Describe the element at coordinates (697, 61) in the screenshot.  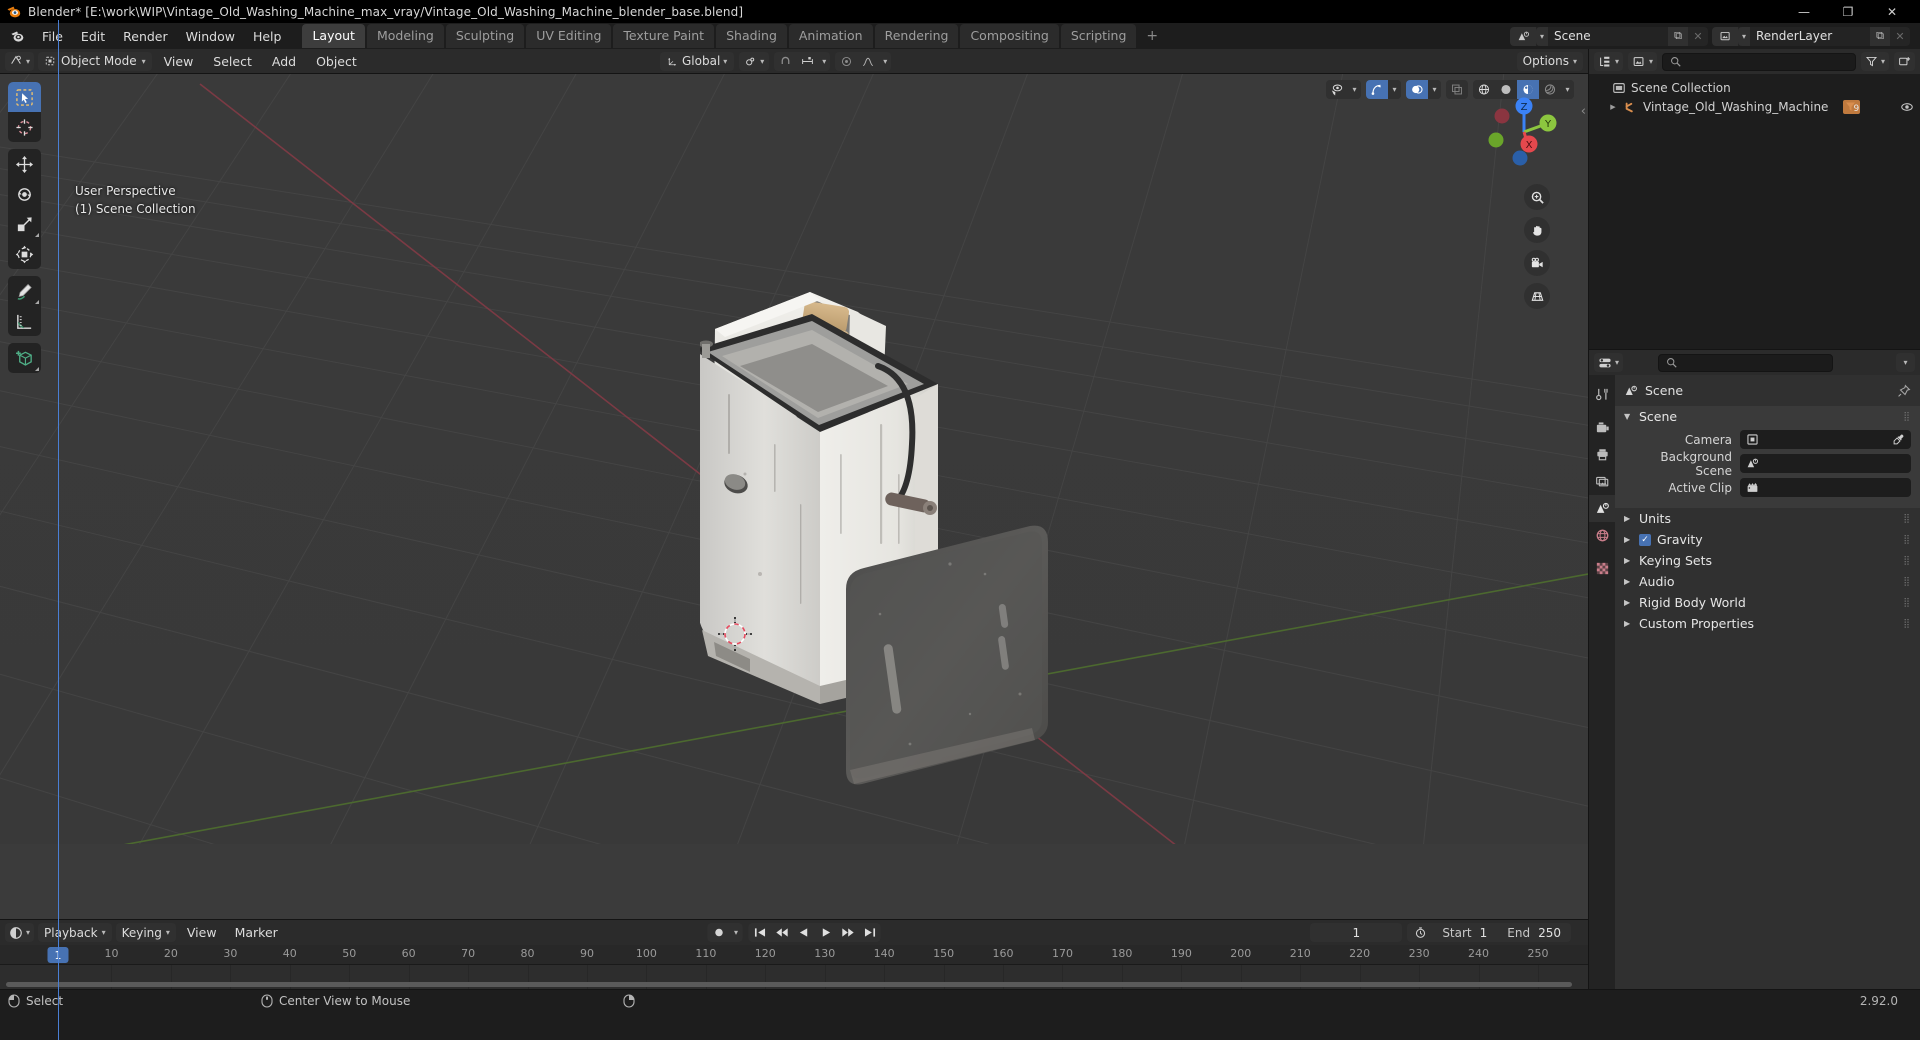
I see `transform-orientation-selector: Global ▾` at that location.